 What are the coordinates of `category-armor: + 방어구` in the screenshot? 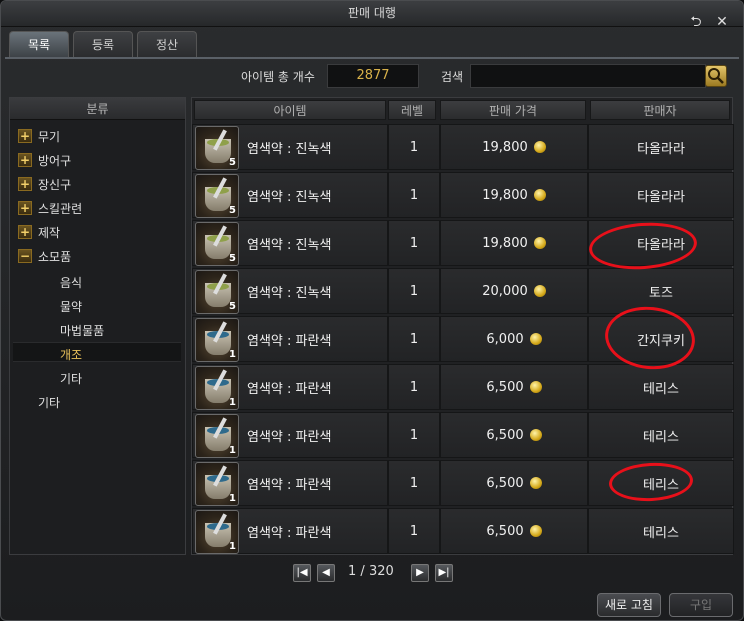 It's located at (44, 160).